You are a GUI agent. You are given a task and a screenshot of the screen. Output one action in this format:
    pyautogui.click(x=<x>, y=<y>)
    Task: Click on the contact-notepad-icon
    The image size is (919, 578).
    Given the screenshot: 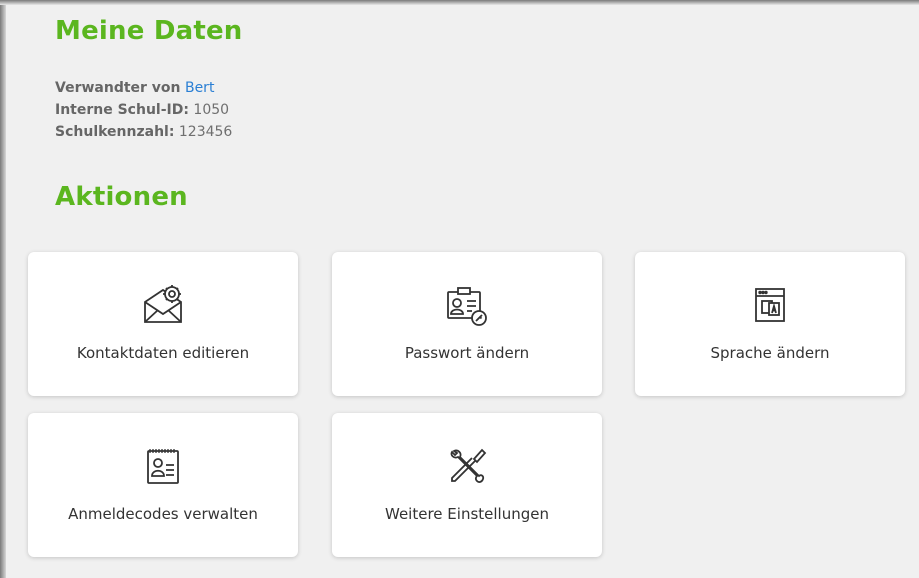 What is the action you would take?
    pyautogui.click(x=163, y=466)
    